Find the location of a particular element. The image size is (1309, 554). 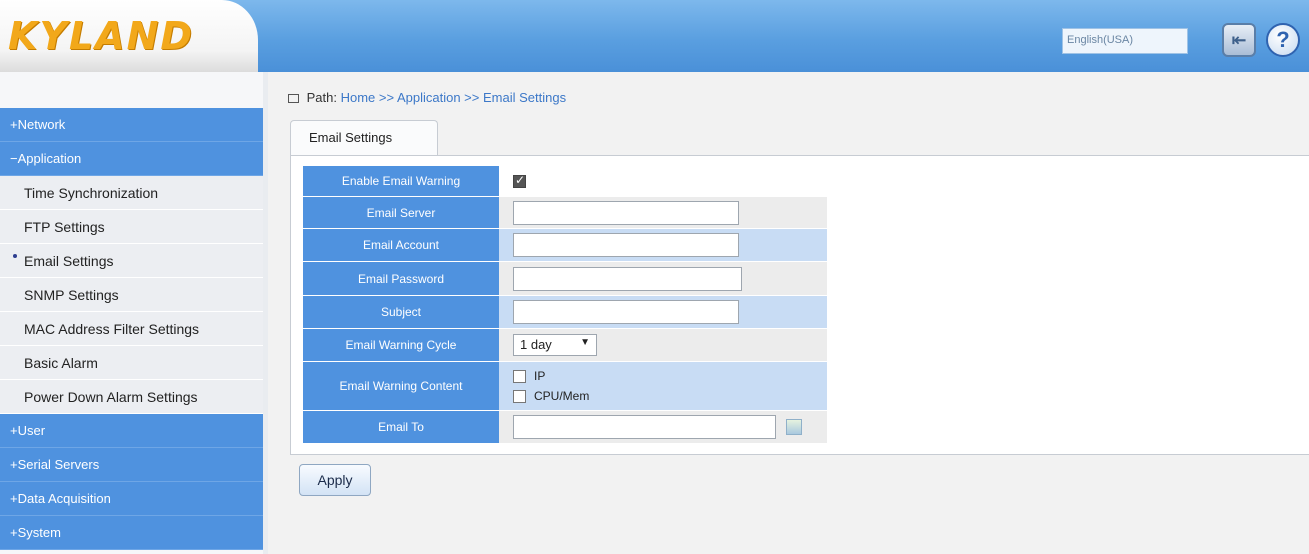

row-warning-content: Email Warning Content IP CPU/Mem is located at coordinates (565, 386).